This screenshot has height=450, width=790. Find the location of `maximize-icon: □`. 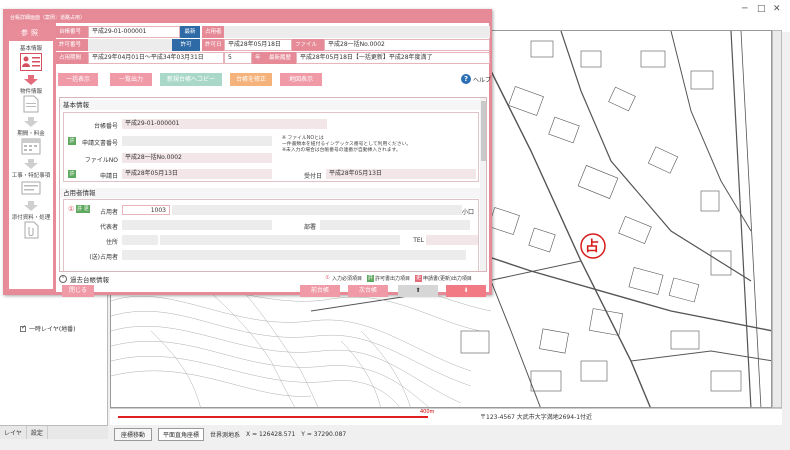

maximize-icon: □ is located at coordinates (761, 9).